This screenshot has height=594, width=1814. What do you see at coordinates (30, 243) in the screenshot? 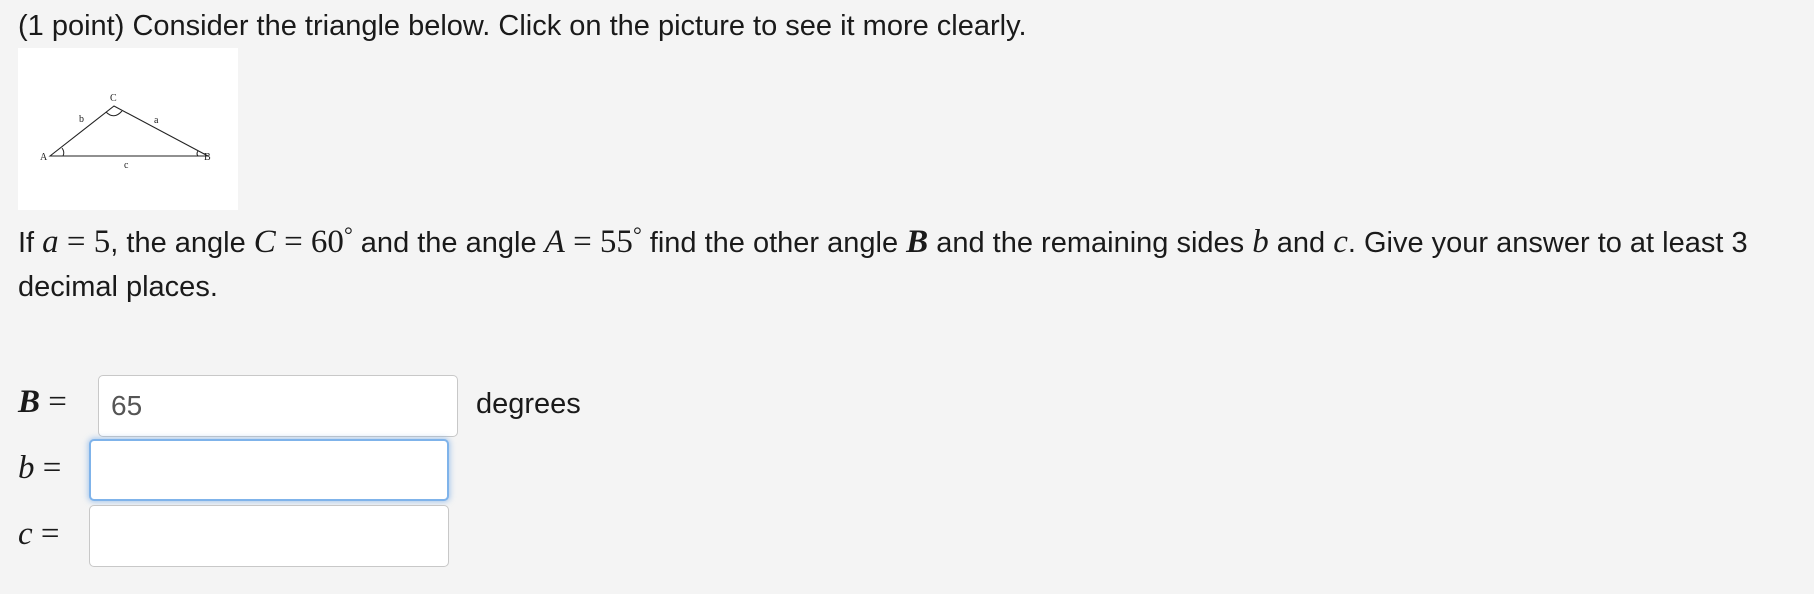
I see `question-part: If` at bounding box center [30, 243].